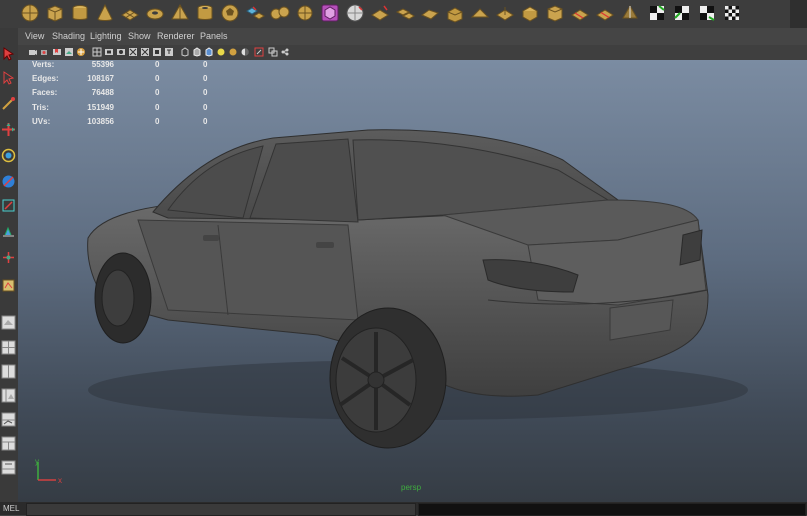  What do you see at coordinates (105, 13) in the screenshot?
I see `cone-primitive-icon` at bounding box center [105, 13].